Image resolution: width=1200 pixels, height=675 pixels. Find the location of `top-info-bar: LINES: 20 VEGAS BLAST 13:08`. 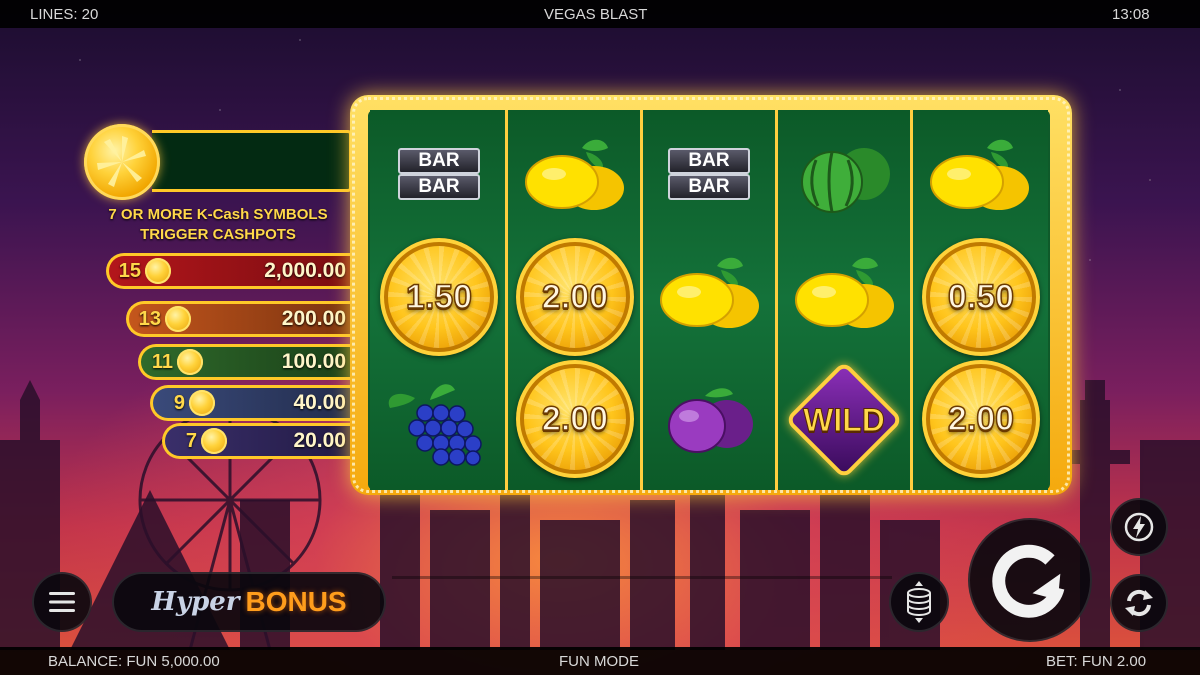

top-info-bar: LINES: 20 VEGAS BLAST 13:08 is located at coordinates (600, 14).